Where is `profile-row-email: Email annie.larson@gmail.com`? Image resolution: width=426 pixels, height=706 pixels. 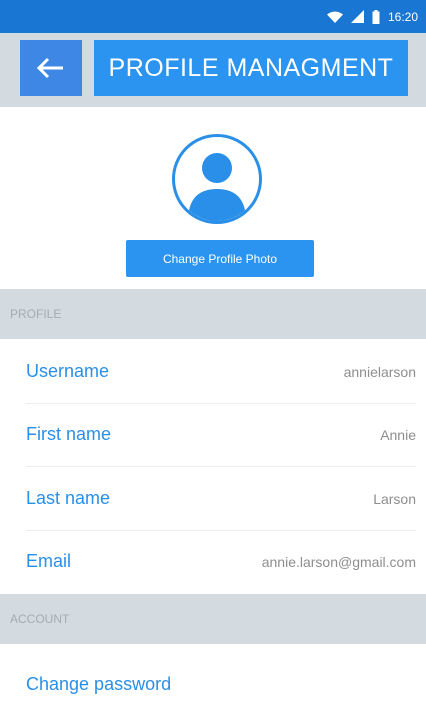 profile-row-email: Email annie.larson@gmail.com is located at coordinates (213, 561).